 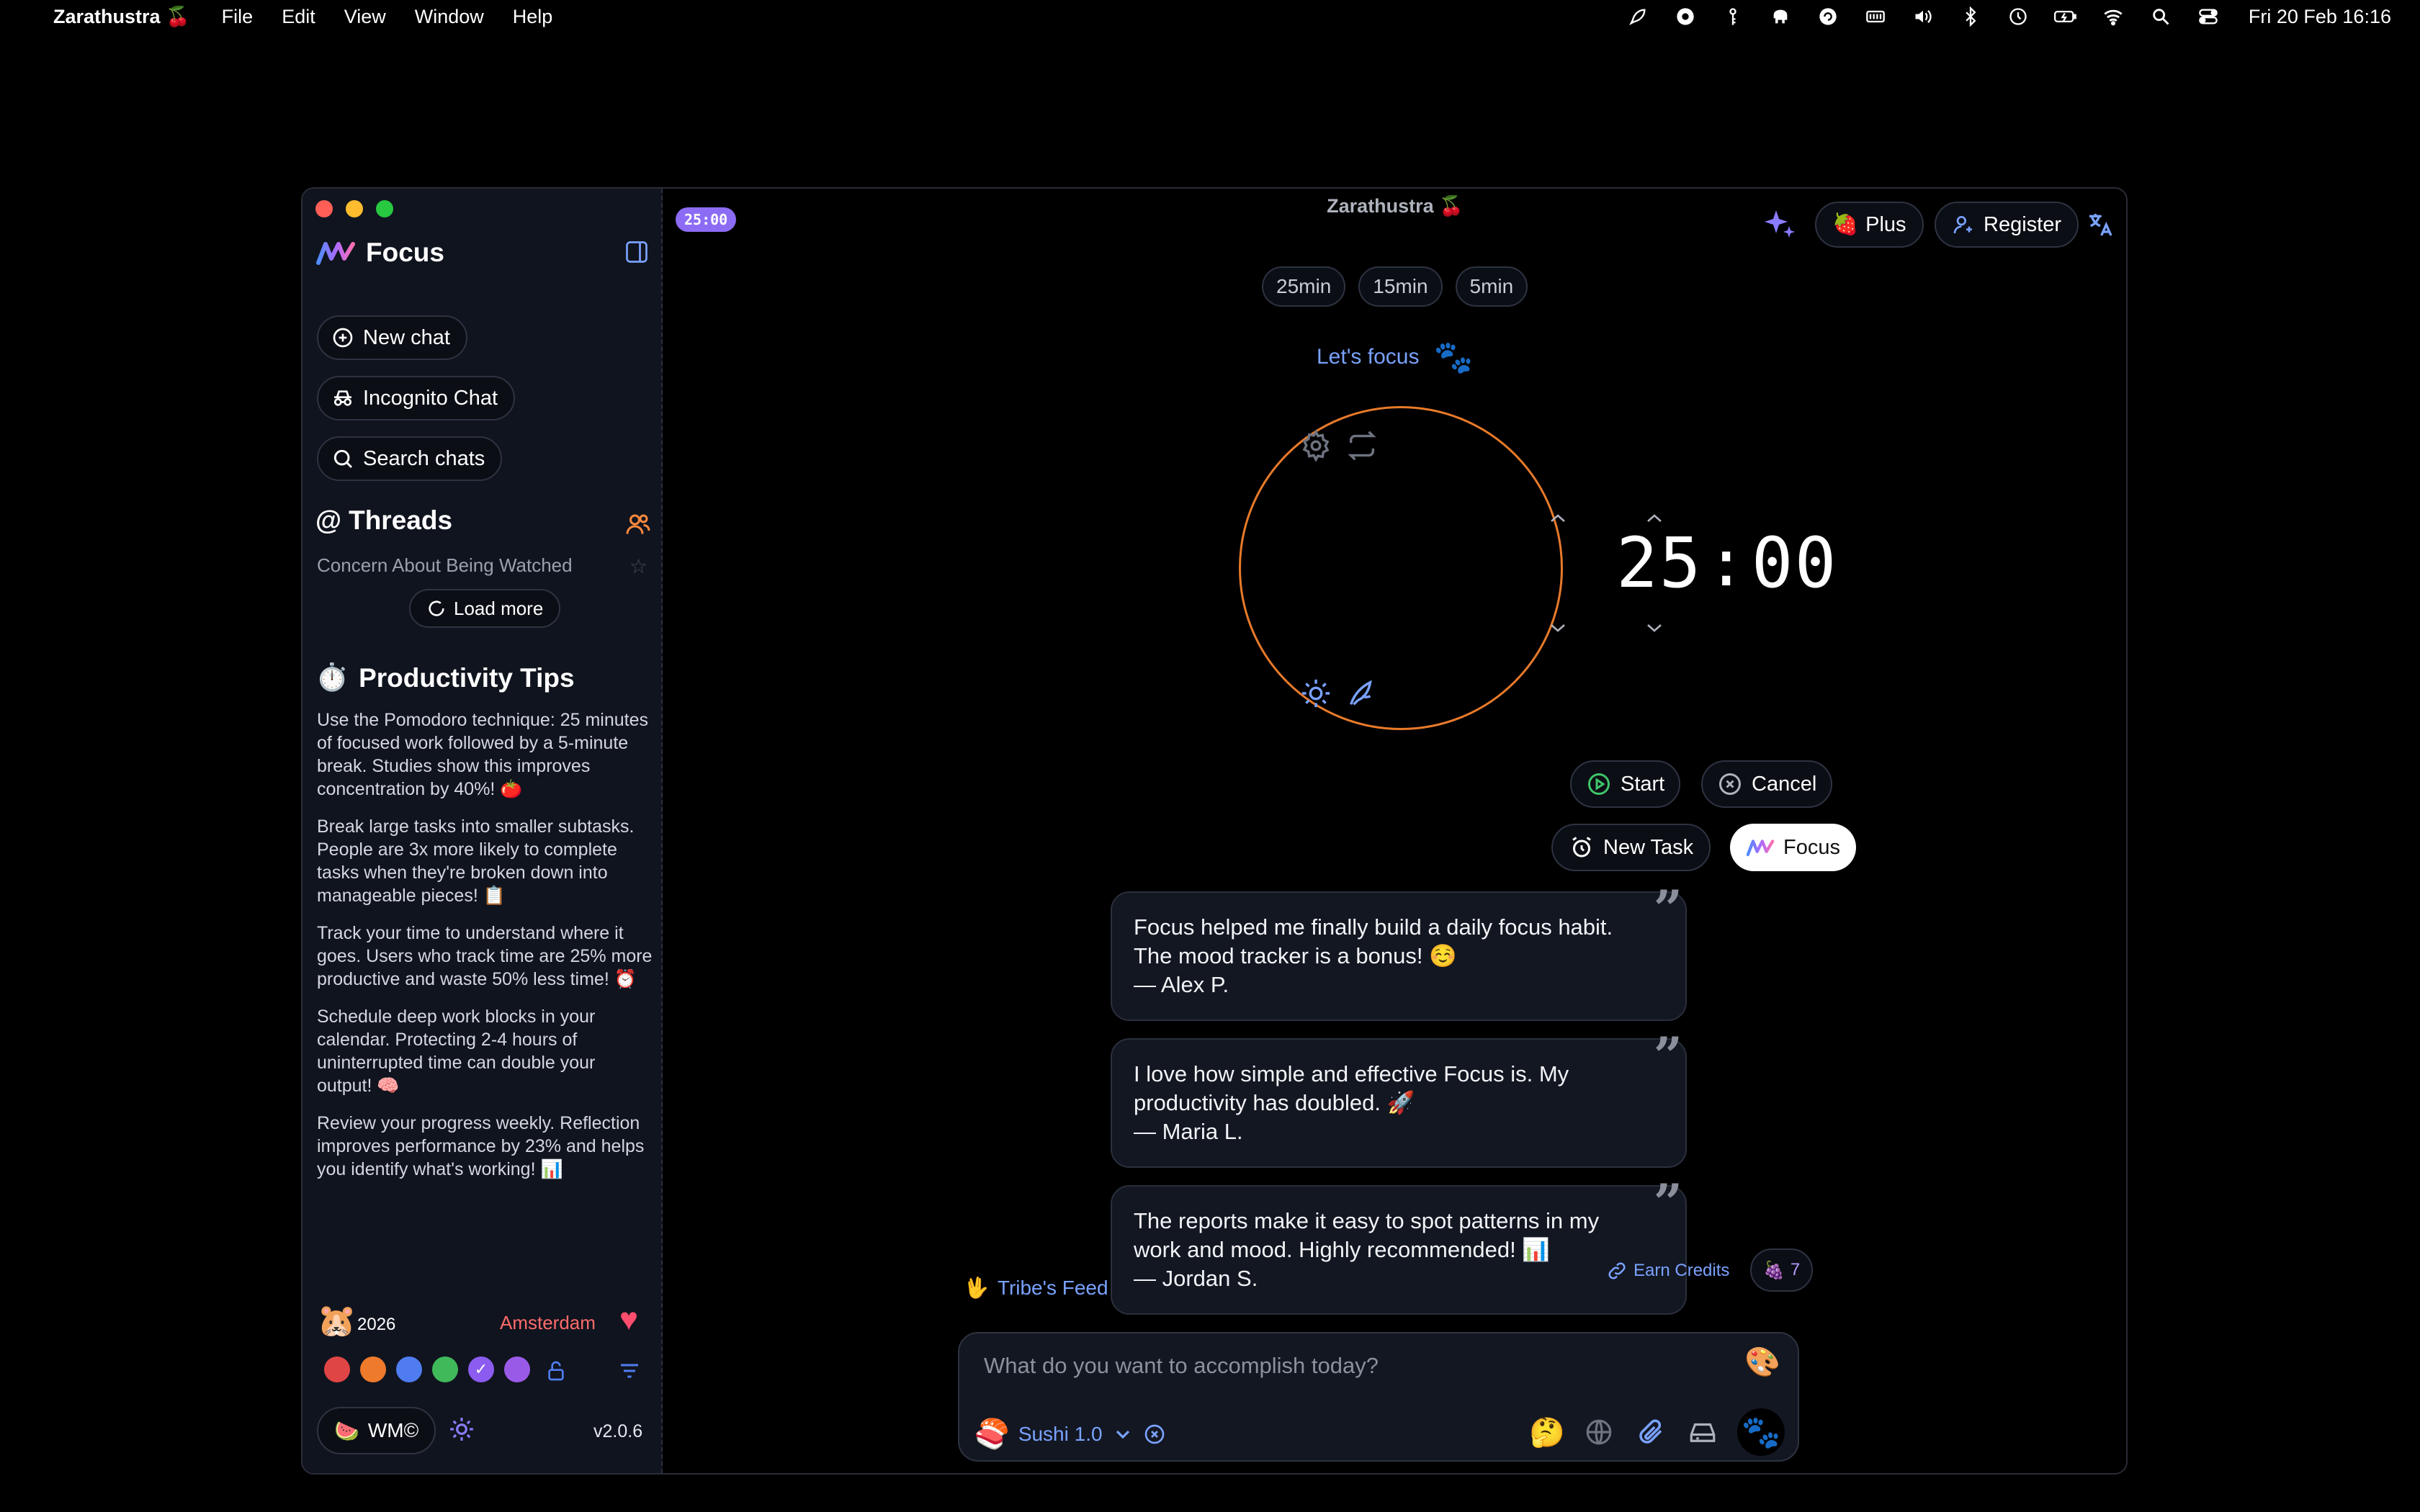 What do you see at coordinates (1685, 16) in the screenshot?
I see `record-icon` at bounding box center [1685, 16].